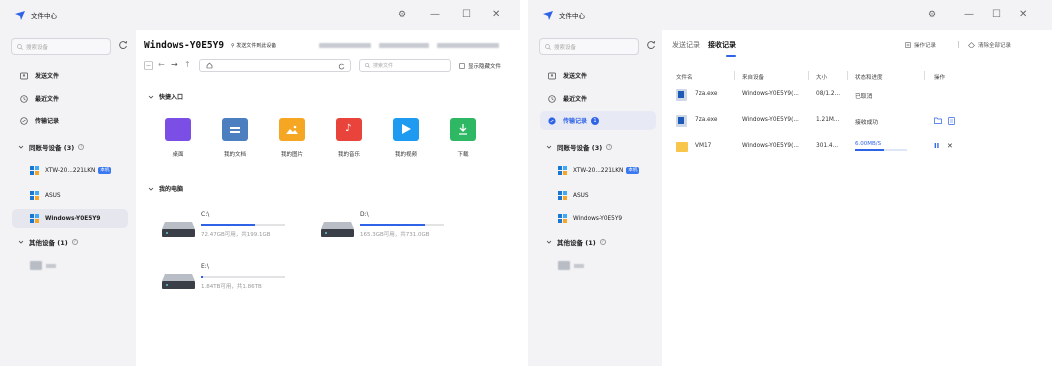 The height and width of the screenshot is (366, 1052). Describe the element at coordinates (275, 65) in the screenshot. I see `address-bar` at that location.